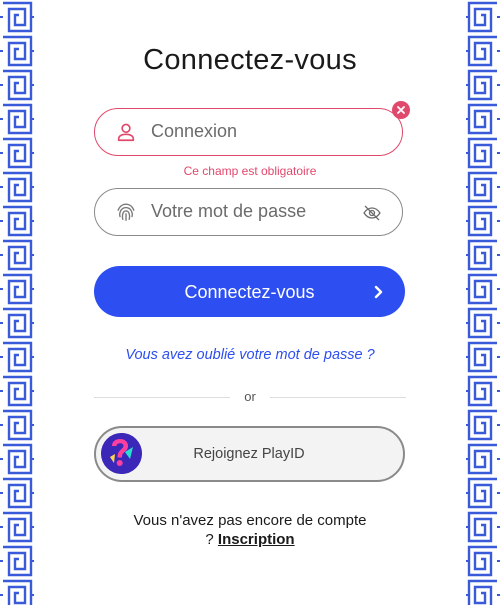 This screenshot has height=605, width=500. What do you see at coordinates (401, 110) in the screenshot?
I see `close-icon` at bounding box center [401, 110].